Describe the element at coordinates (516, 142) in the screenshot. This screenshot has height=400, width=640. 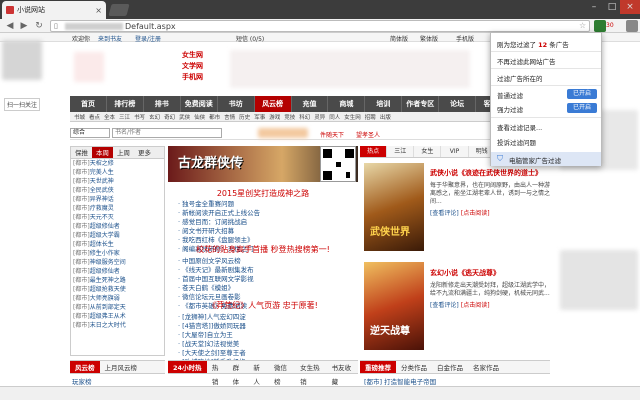
I see `report-filter-issue: 投诉过滤问题` at that location.